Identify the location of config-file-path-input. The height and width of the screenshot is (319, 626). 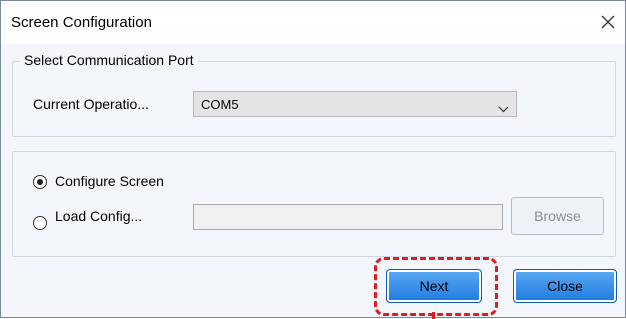
(348, 217).